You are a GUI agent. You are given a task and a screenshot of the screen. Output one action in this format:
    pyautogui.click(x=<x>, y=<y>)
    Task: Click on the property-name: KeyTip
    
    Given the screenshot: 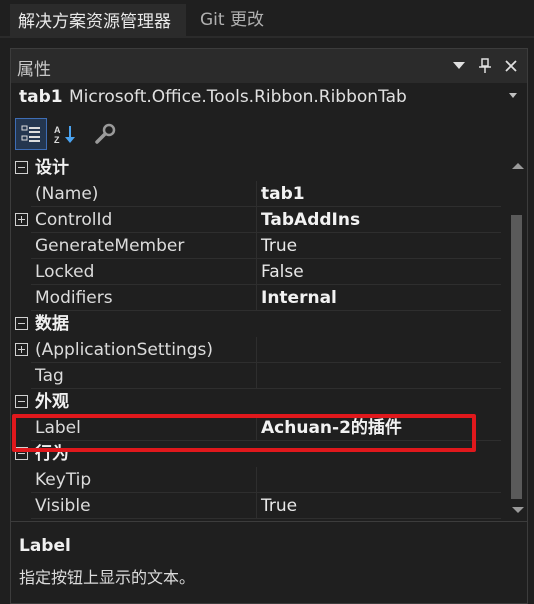 What is the action you would take?
    pyautogui.click(x=144, y=480)
    